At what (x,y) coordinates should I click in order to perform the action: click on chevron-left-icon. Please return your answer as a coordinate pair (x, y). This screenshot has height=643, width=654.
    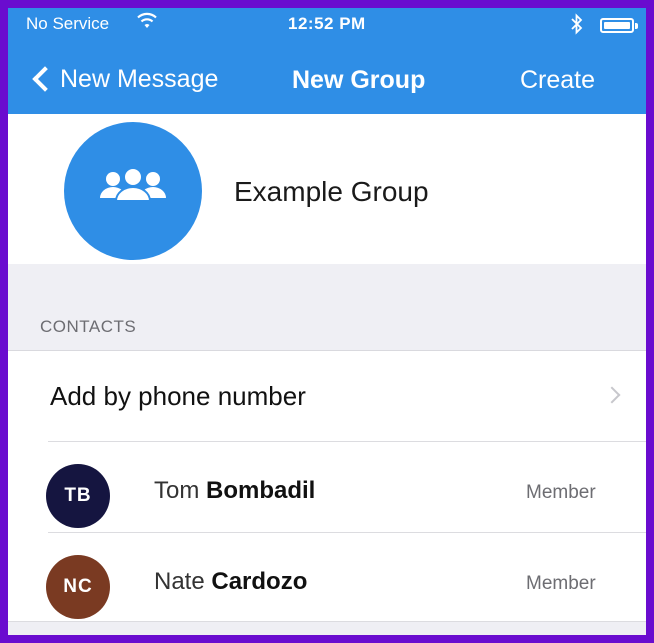
    Looking at the image, I should click on (45, 79).